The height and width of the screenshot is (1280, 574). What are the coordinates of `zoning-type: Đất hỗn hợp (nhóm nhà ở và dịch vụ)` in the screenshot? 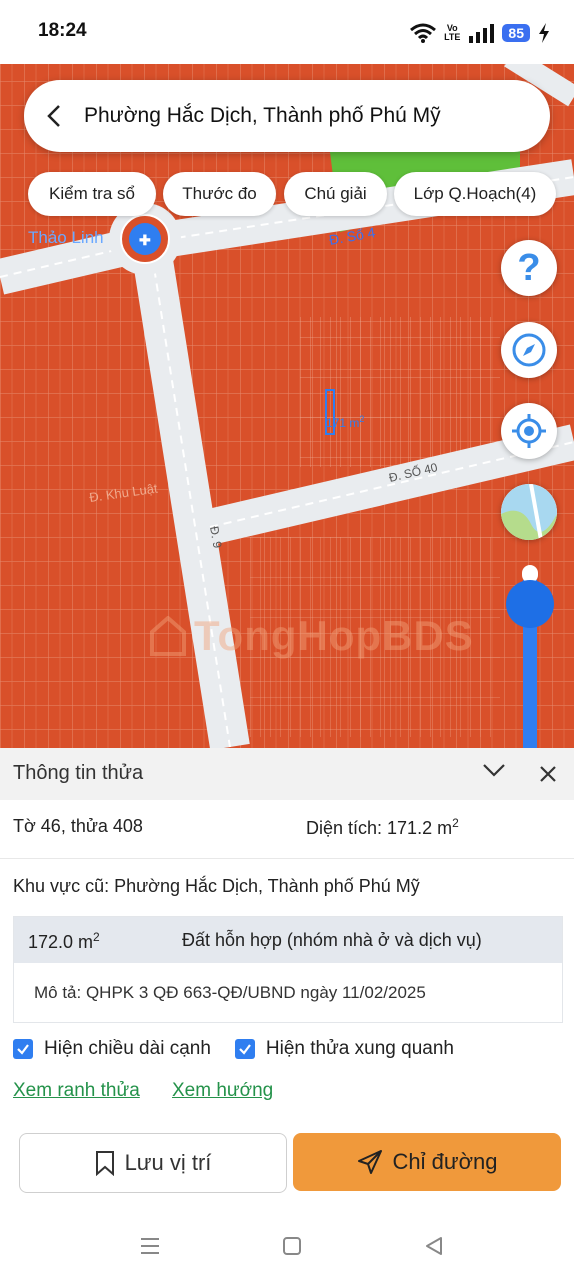 It's located at (332, 940).